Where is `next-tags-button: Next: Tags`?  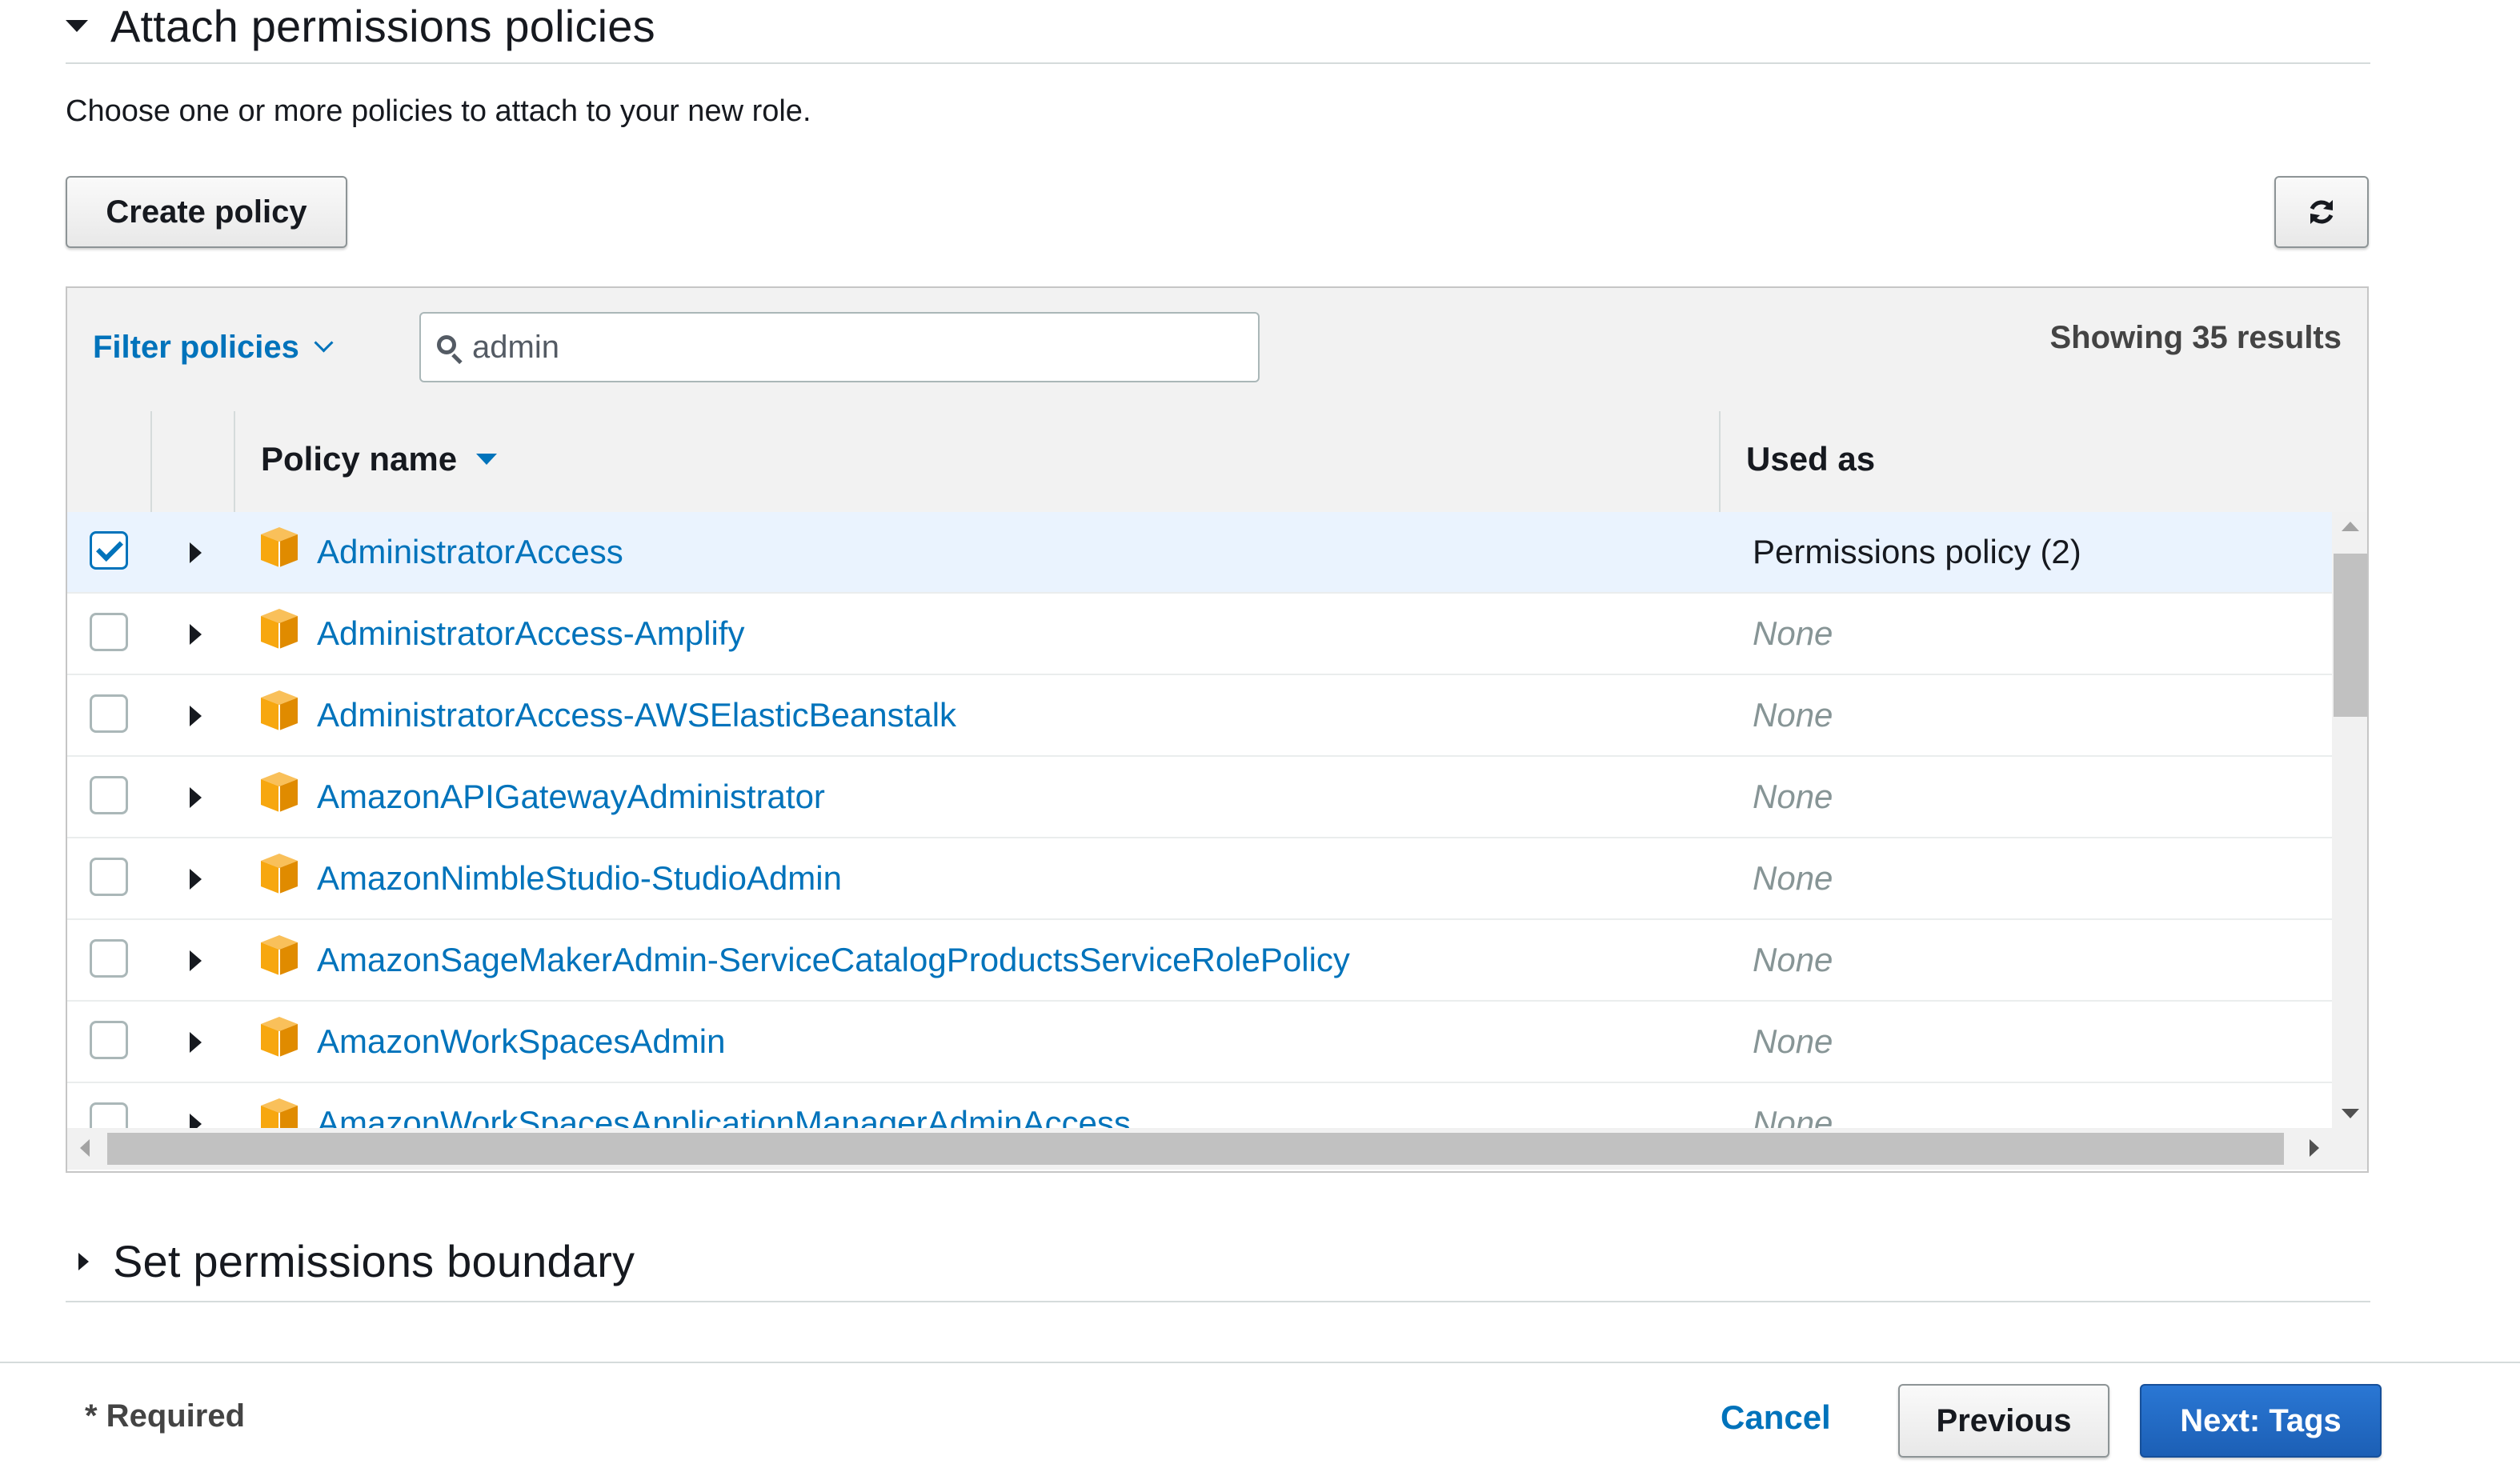
next-tags-button: Next: Tags is located at coordinates (2261, 1421).